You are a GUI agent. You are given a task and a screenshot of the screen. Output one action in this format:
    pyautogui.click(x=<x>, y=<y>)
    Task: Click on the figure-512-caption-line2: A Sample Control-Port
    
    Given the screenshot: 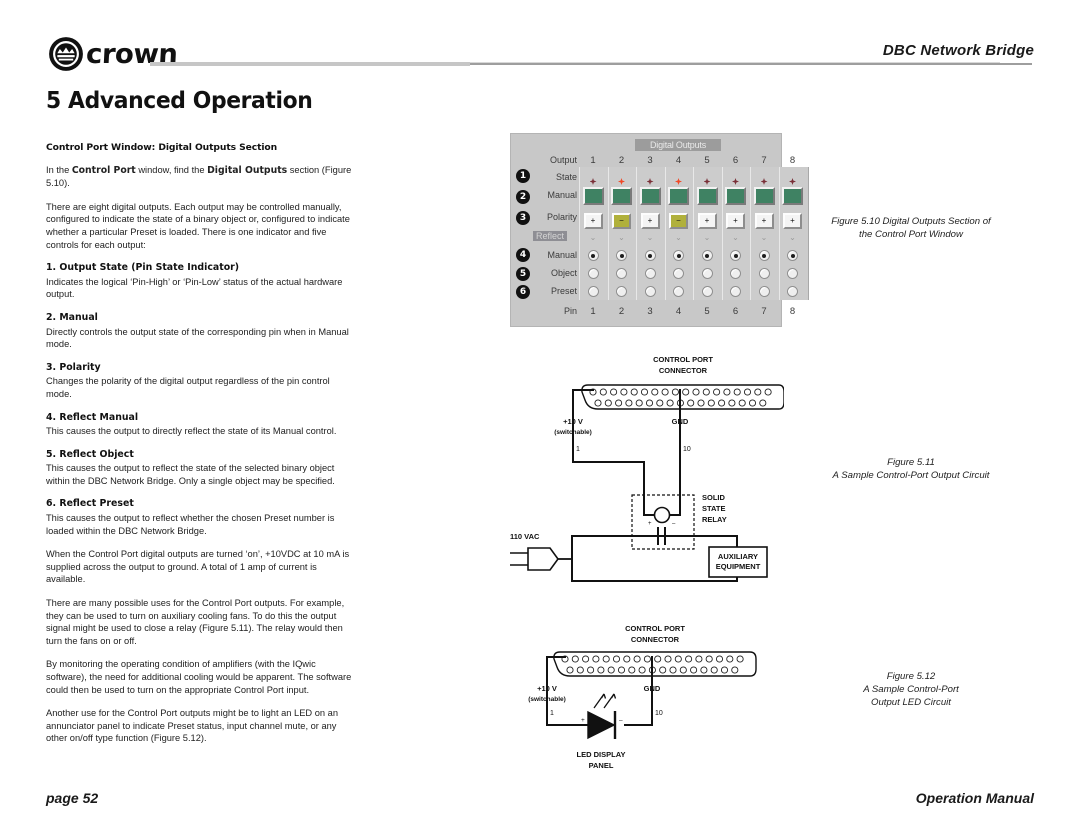 What is the action you would take?
    pyautogui.click(x=911, y=689)
    